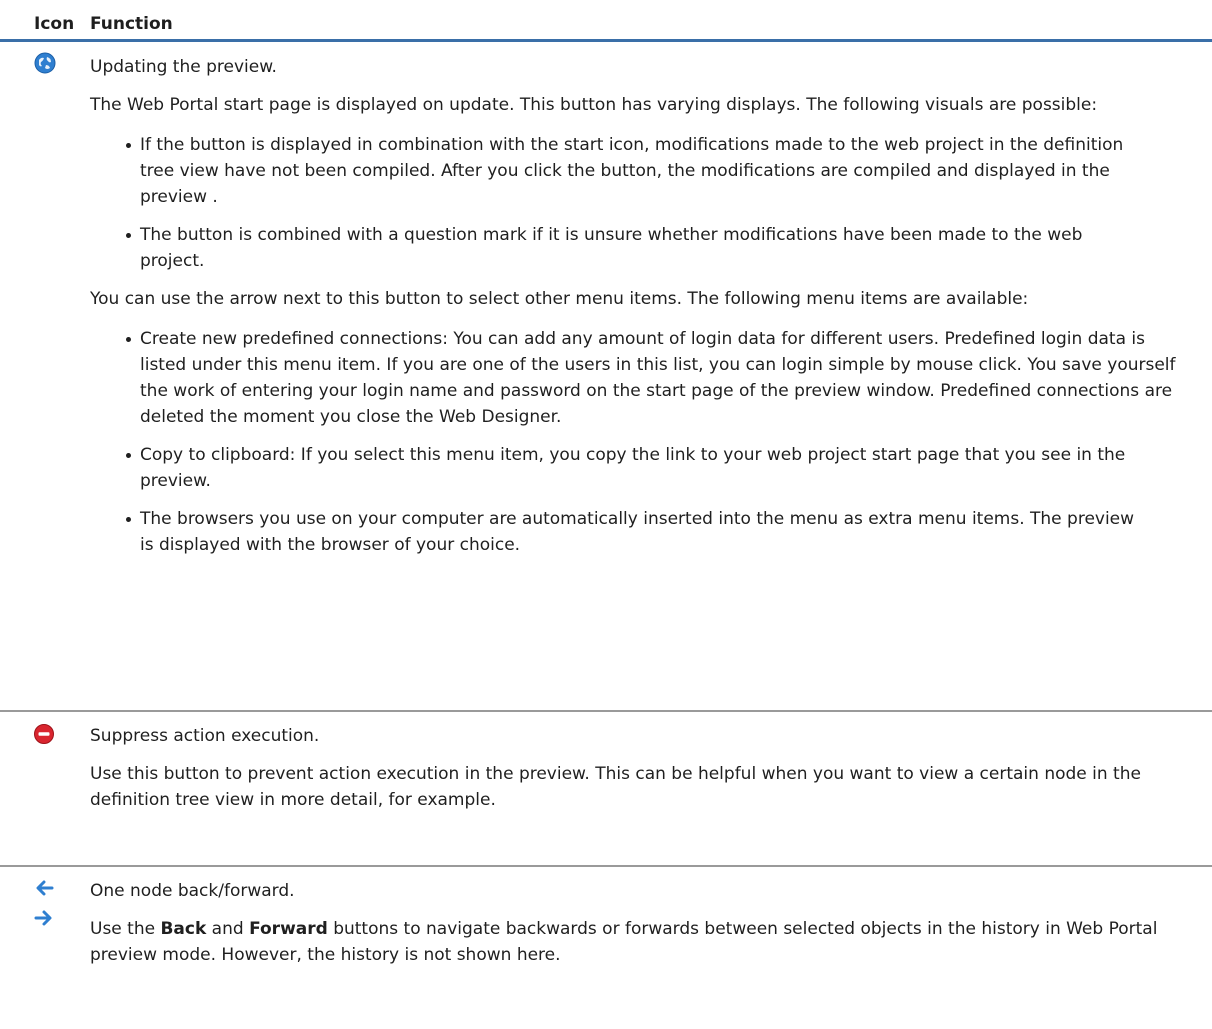 The height and width of the screenshot is (1029, 1212). What do you see at coordinates (606, 21) in the screenshot?
I see `table-header: Icon Function` at bounding box center [606, 21].